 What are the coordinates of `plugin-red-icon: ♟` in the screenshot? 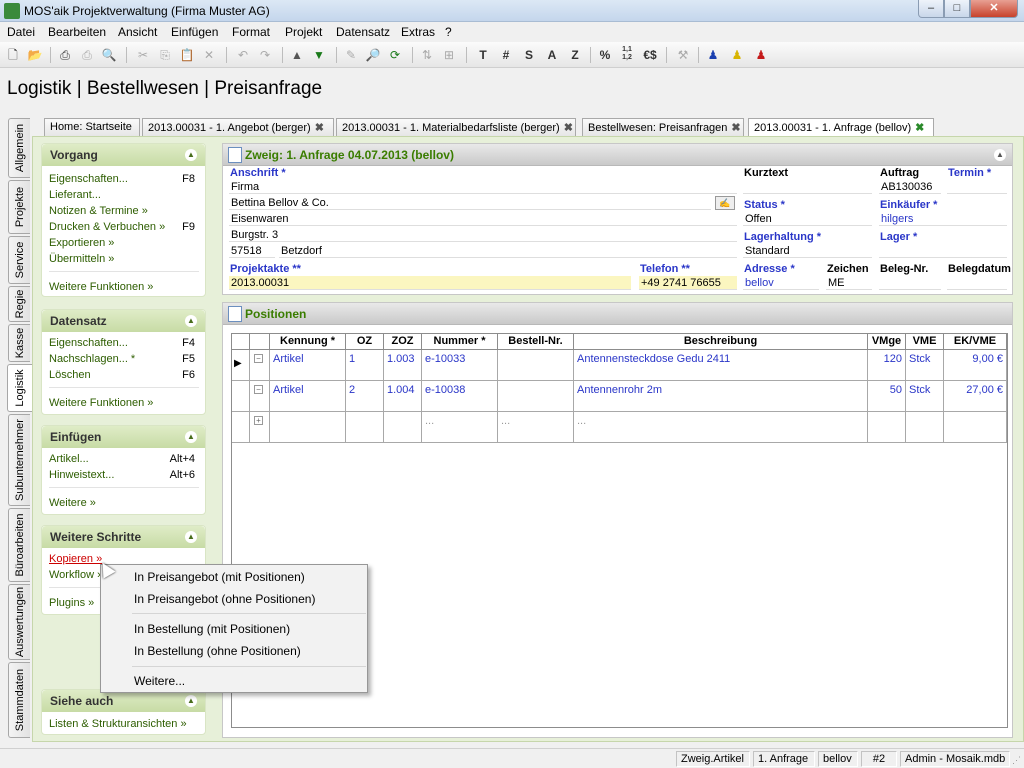 It's located at (761, 55).